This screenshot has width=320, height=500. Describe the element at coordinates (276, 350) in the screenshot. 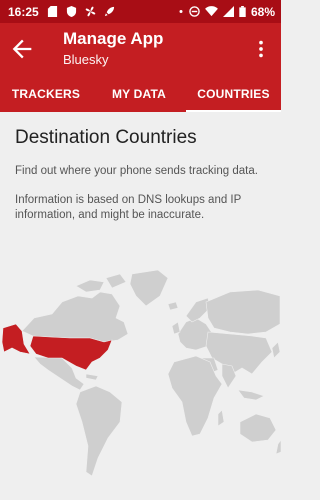

I see `country-japan` at that location.